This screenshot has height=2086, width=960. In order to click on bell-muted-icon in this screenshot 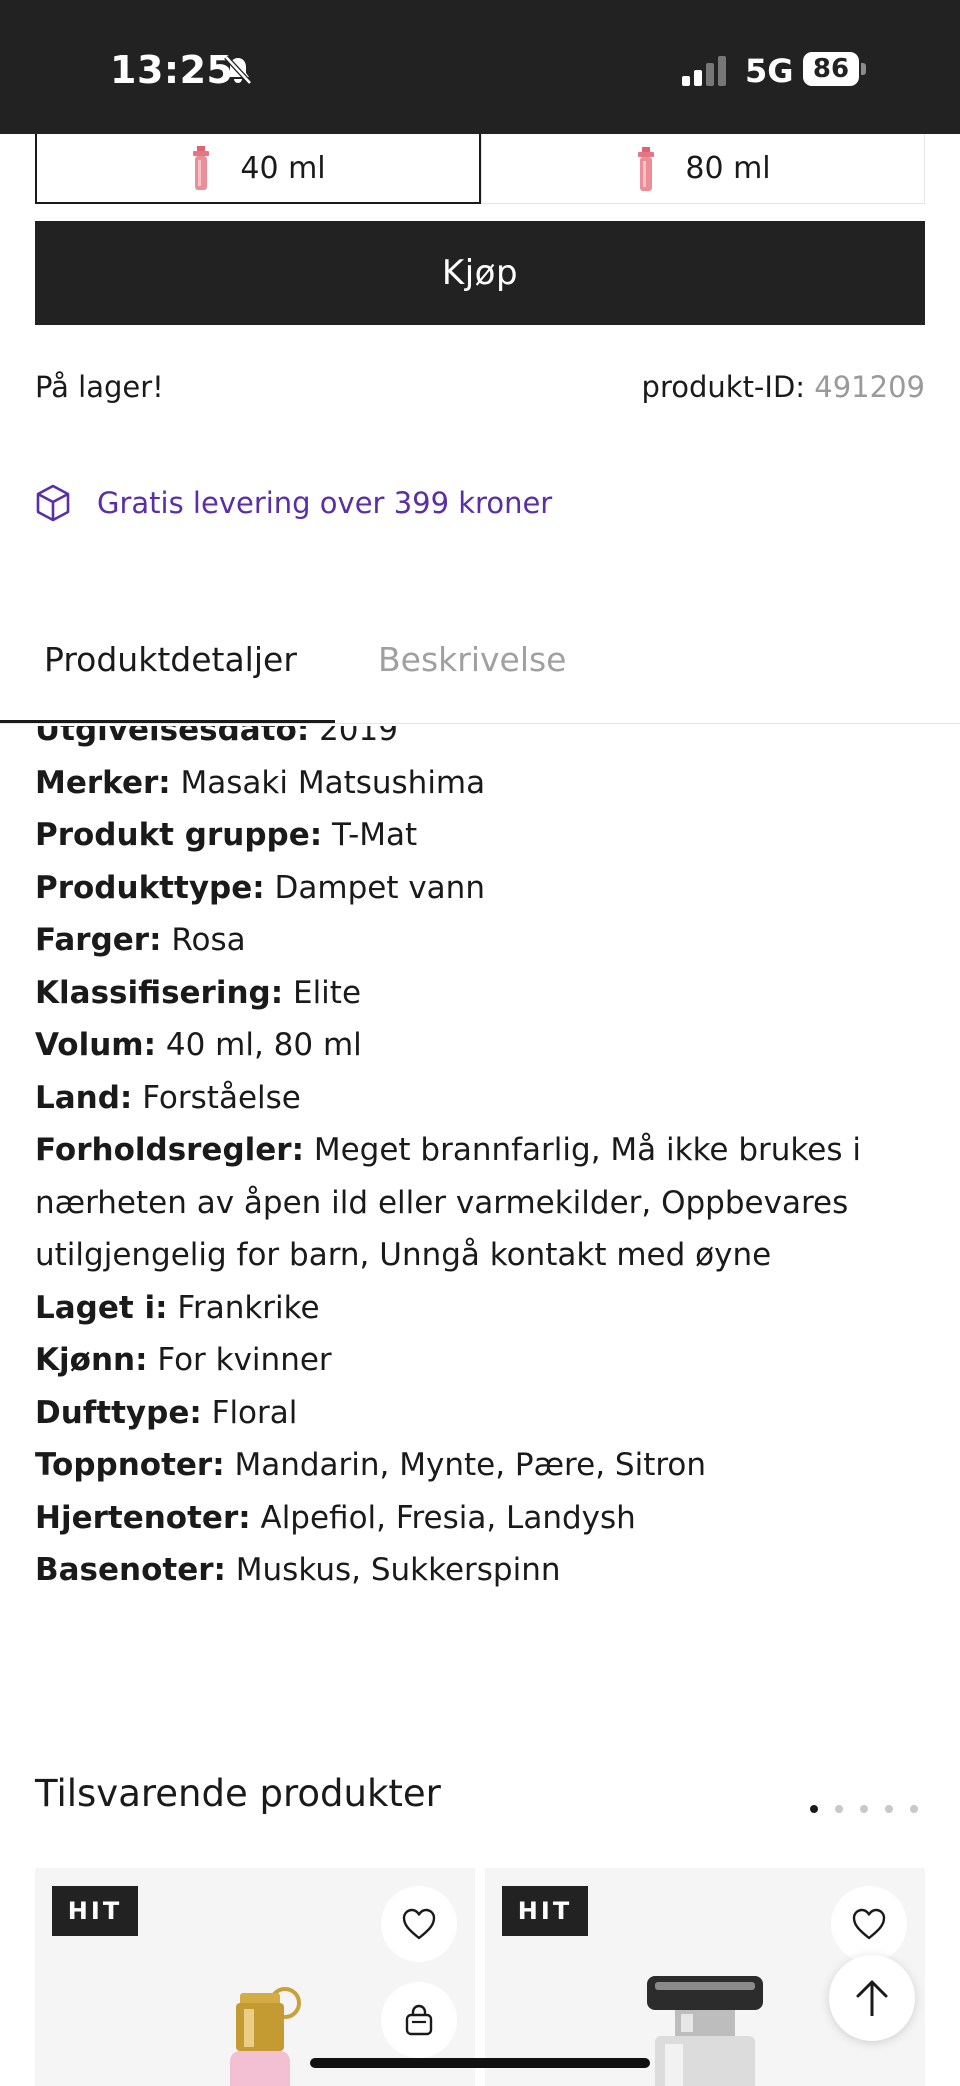, I will do `click(238, 70)`.